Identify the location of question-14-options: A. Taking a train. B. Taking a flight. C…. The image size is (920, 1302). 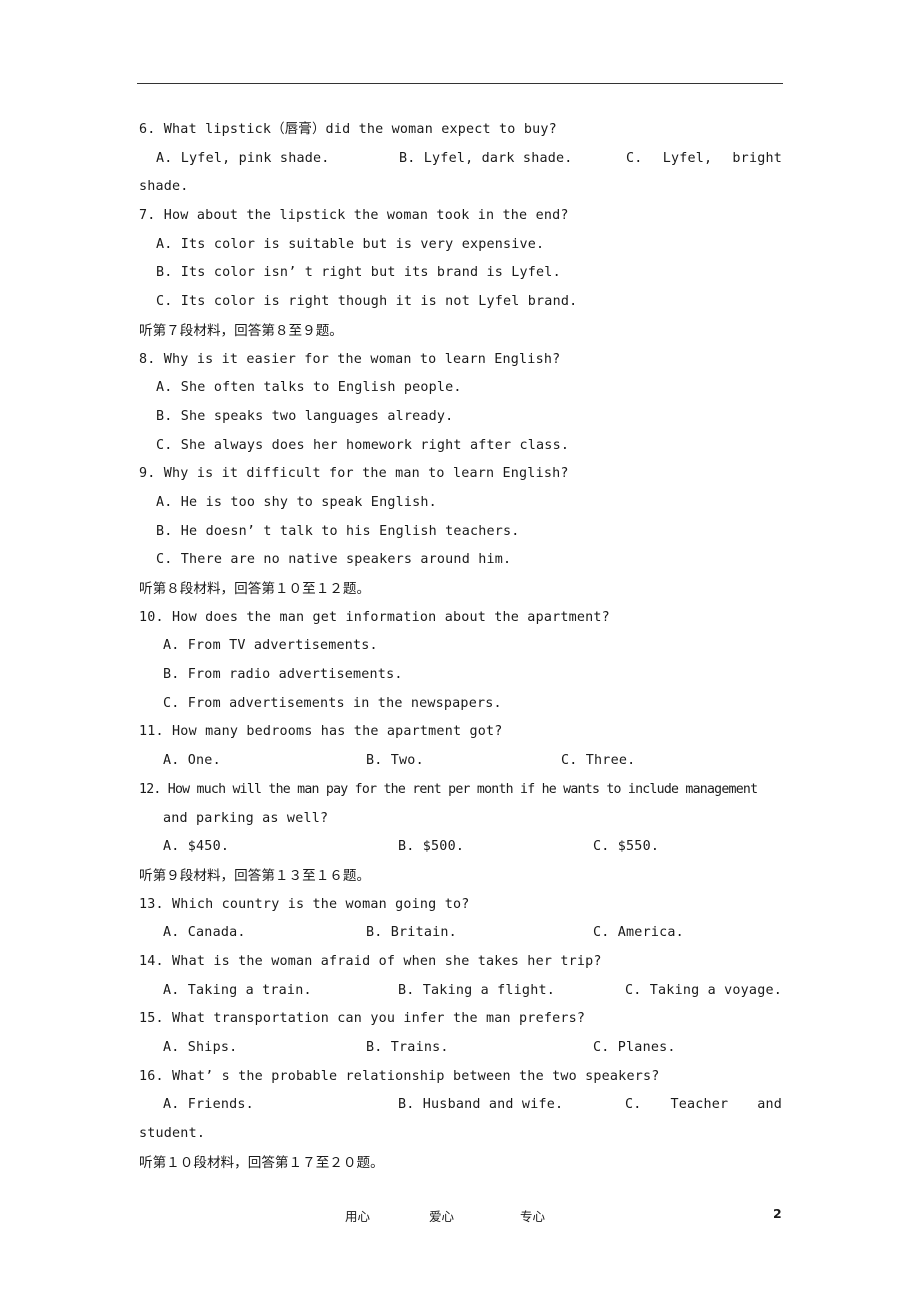
(460, 991).